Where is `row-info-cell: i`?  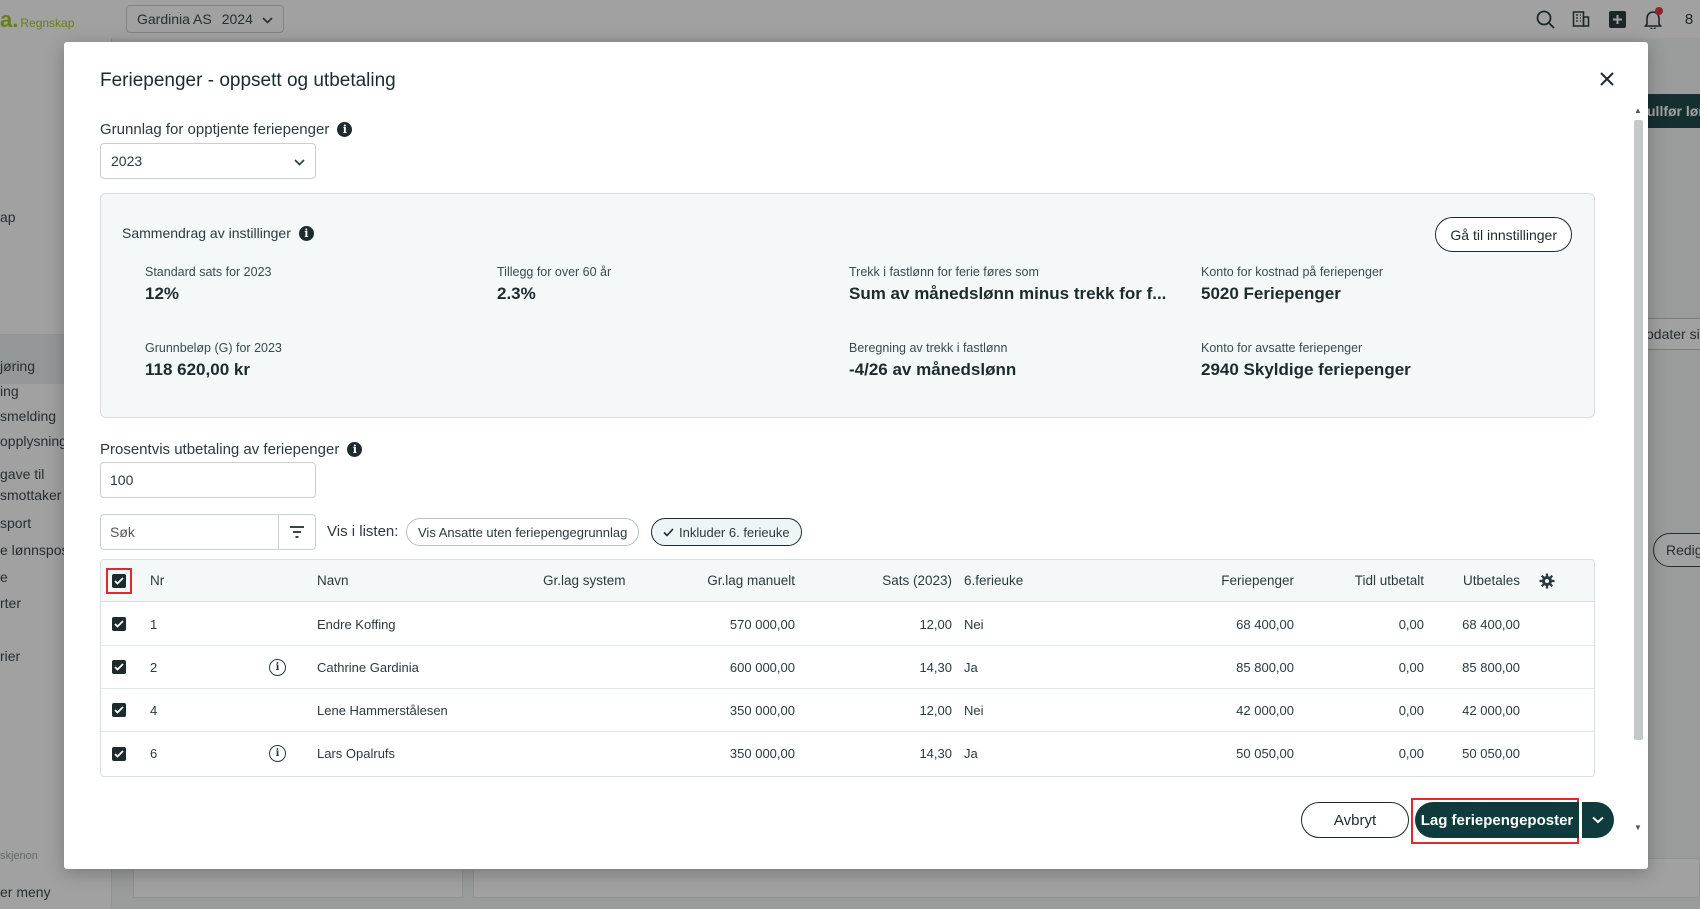 row-info-cell: i is located at coordinates (277, 667).